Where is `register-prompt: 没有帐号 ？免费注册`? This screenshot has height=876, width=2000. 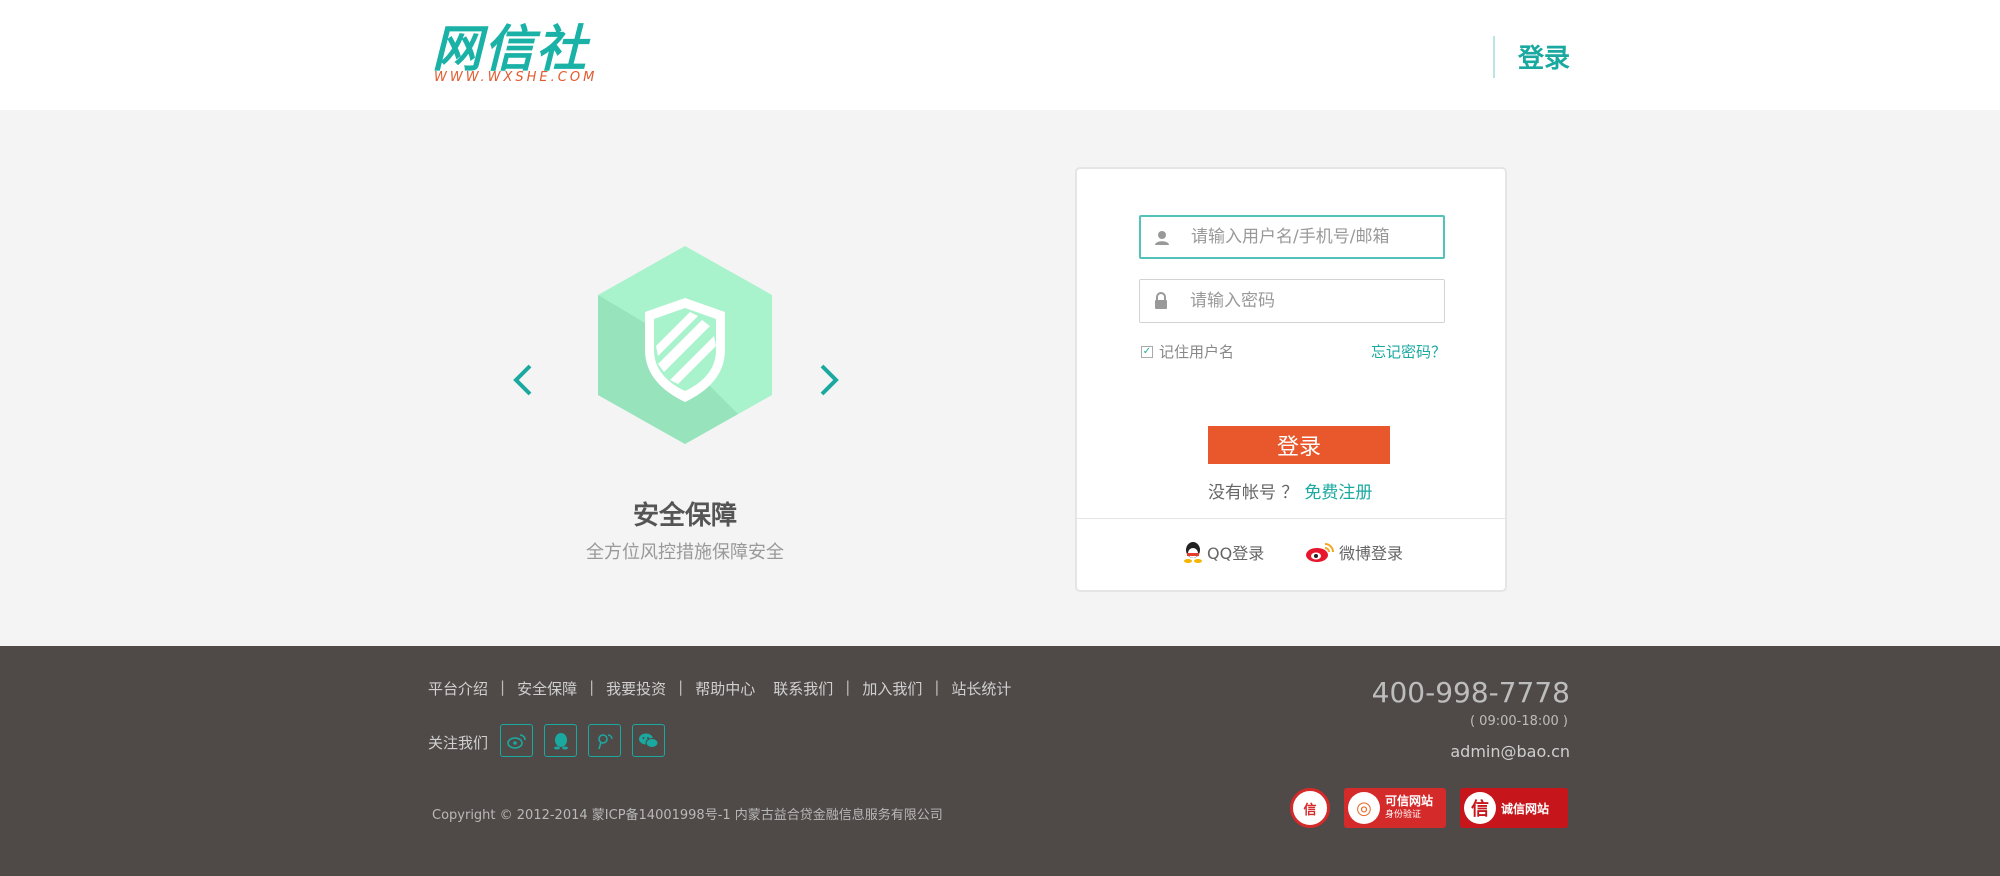 register-prompt: 没有帐号 ？免费注册 is located at coordinates (1290, 490).